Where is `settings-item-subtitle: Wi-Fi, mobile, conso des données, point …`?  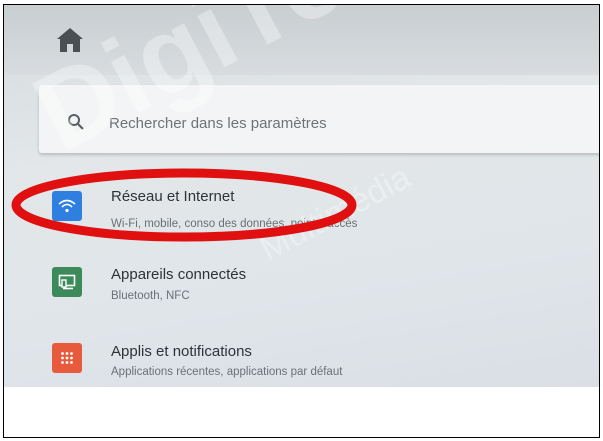
settings-item-subtitle: Wi-Fi, mobile, conso des données, point … is located at coordinates (234, 224).